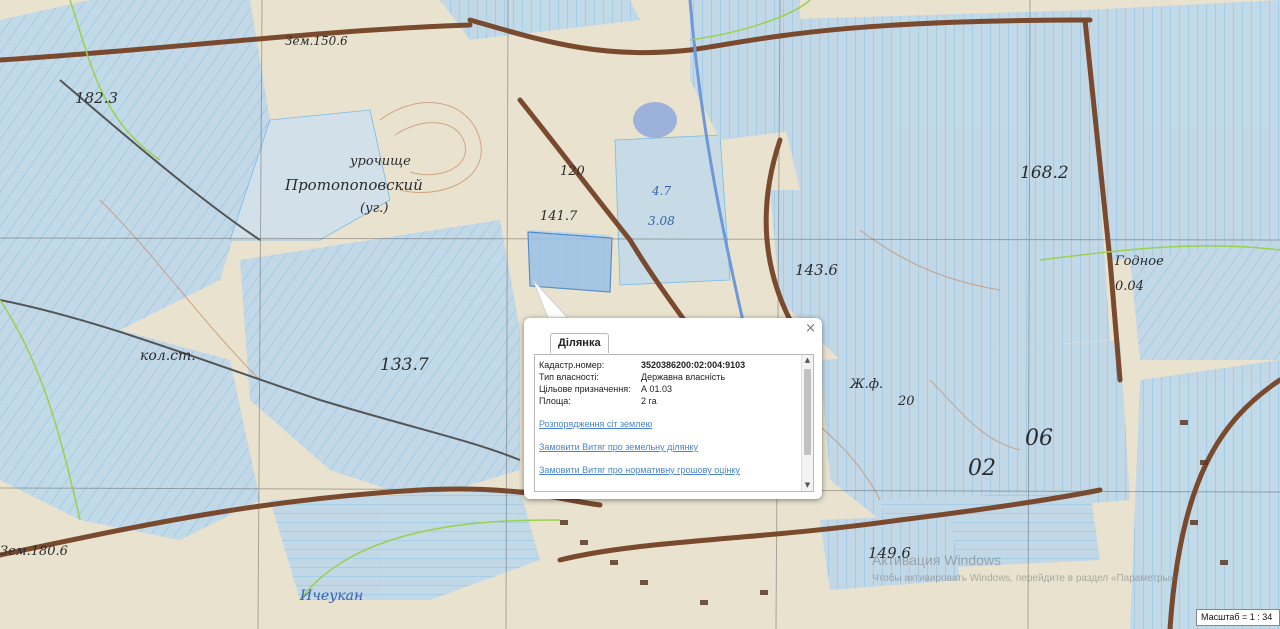 Image resolution: width=1280 pixels, height=629 pixels. I want to click on map-label-godnoe-value: 0.04, so click(1129, 286).